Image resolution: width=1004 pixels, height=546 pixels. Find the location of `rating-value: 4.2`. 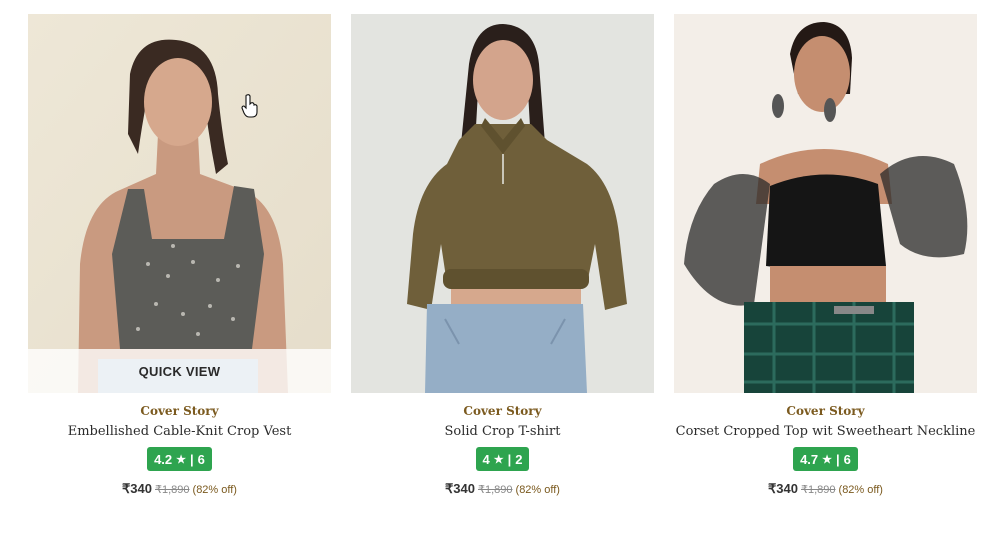

rating-value: 4.2 is located at coordinates (163, 459).